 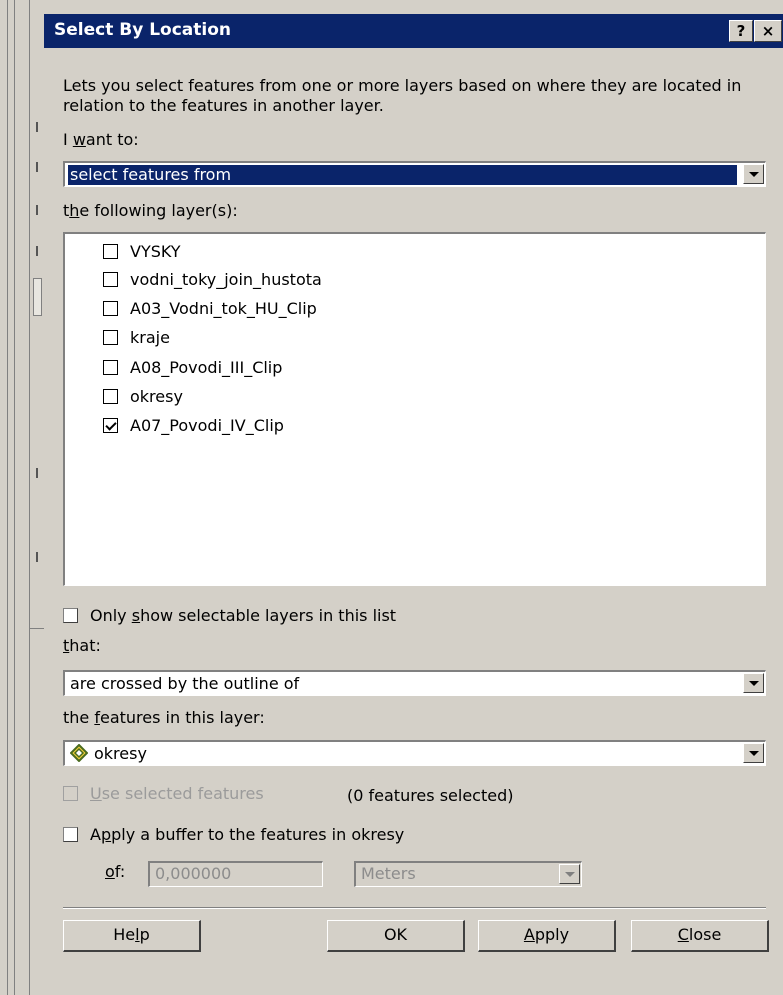 What do you see at coordinates (229, 615) in the screenshot?
I see `only-selectable-checkbox: Only show selectable layers in this list` at bounding box center [229, 615].